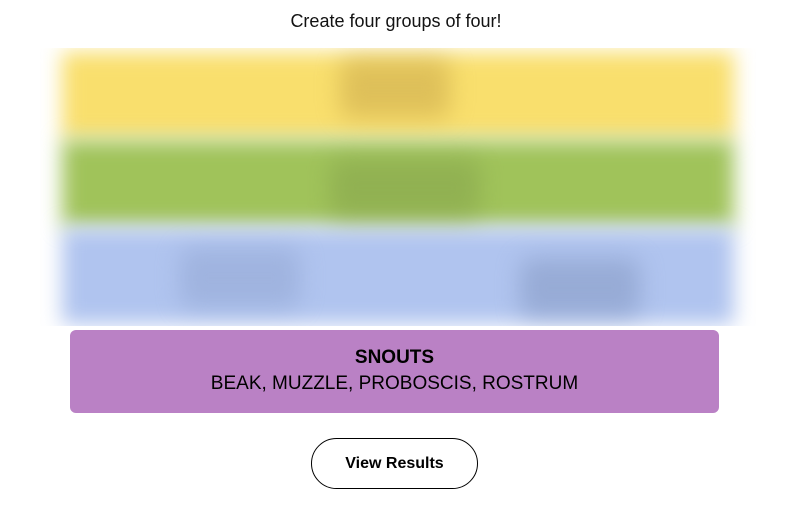  What do you see at coordinates (394, 463) in the screenshot?
I see `view-results-button: View Results` at bounding box center [394, 463].